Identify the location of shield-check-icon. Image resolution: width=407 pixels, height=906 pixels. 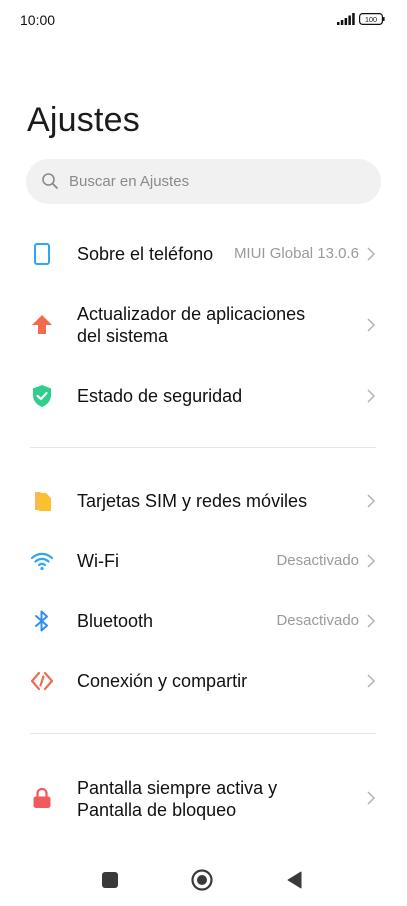
(42, 396).